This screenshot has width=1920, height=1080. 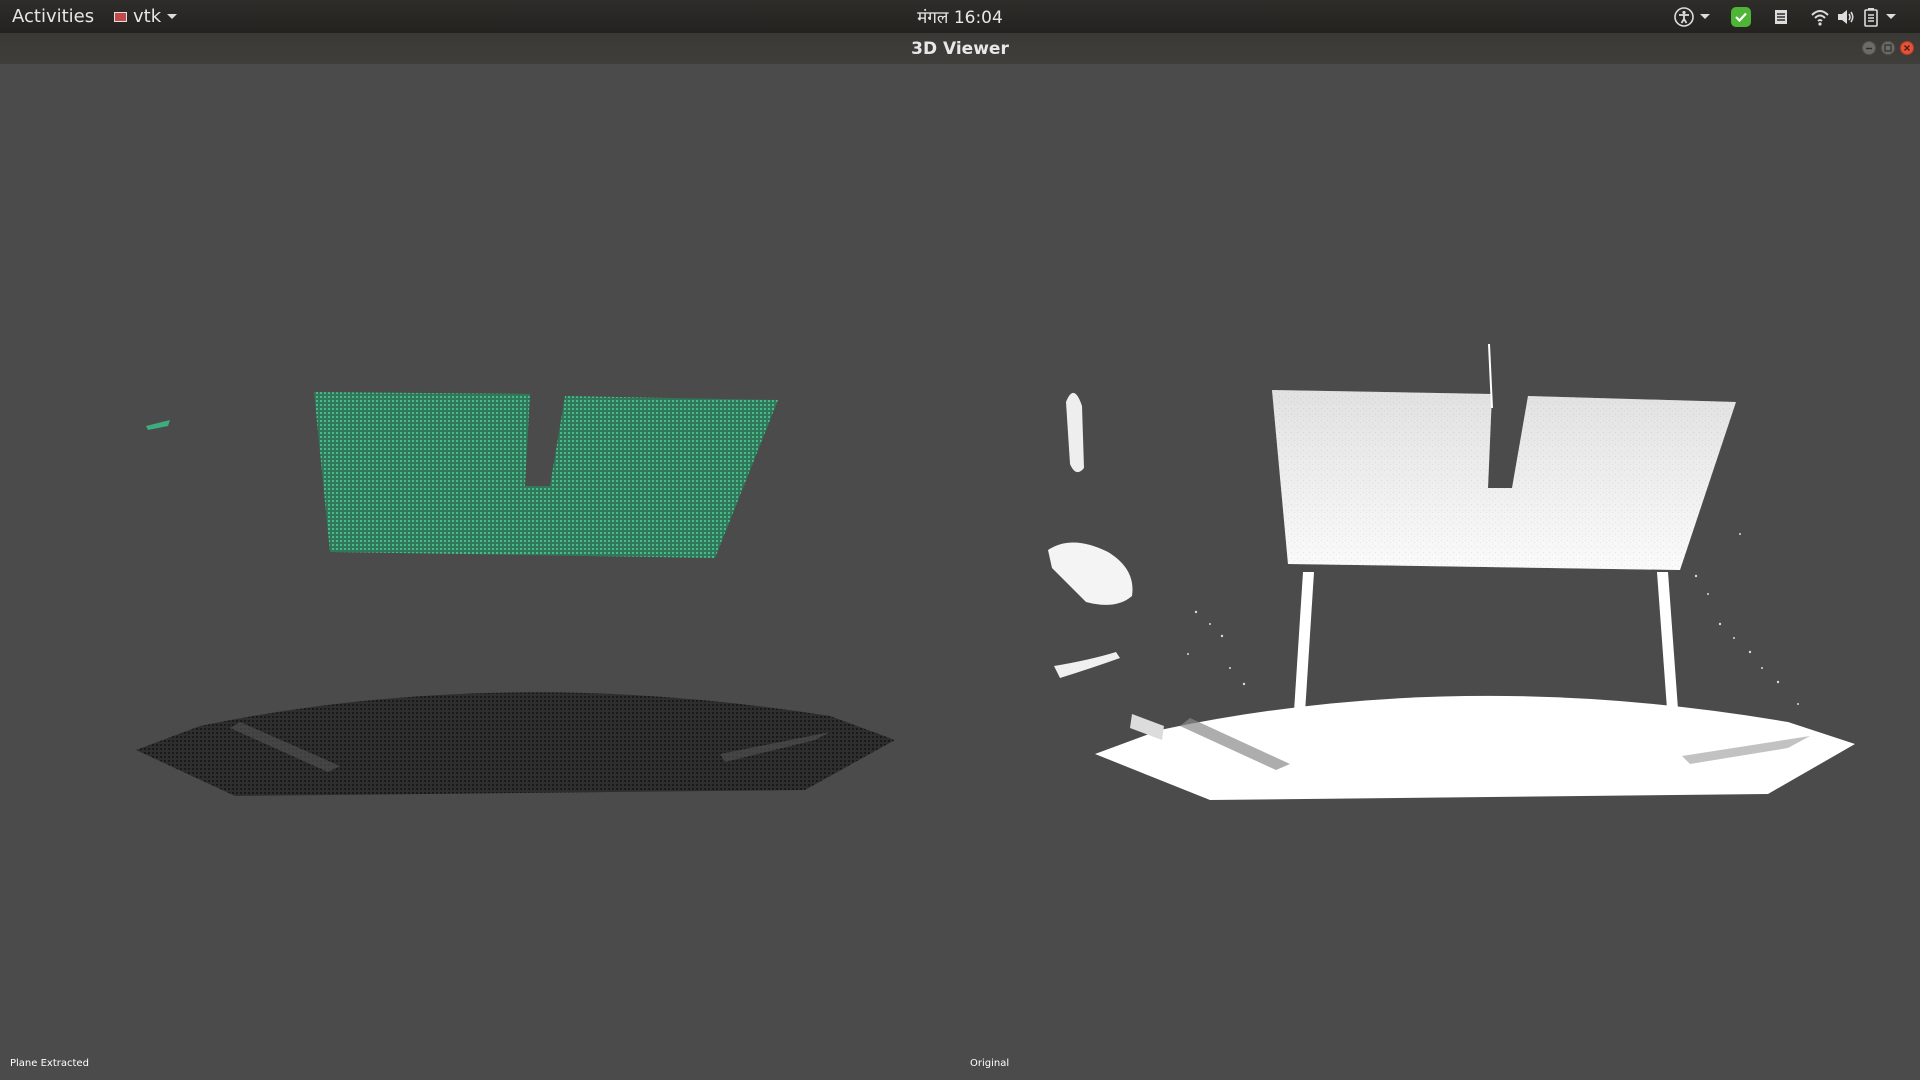 What do you see at coordinates (1871, 17) in the screenshot?
I see `battery-icon` at bounding box center [1871, 17].